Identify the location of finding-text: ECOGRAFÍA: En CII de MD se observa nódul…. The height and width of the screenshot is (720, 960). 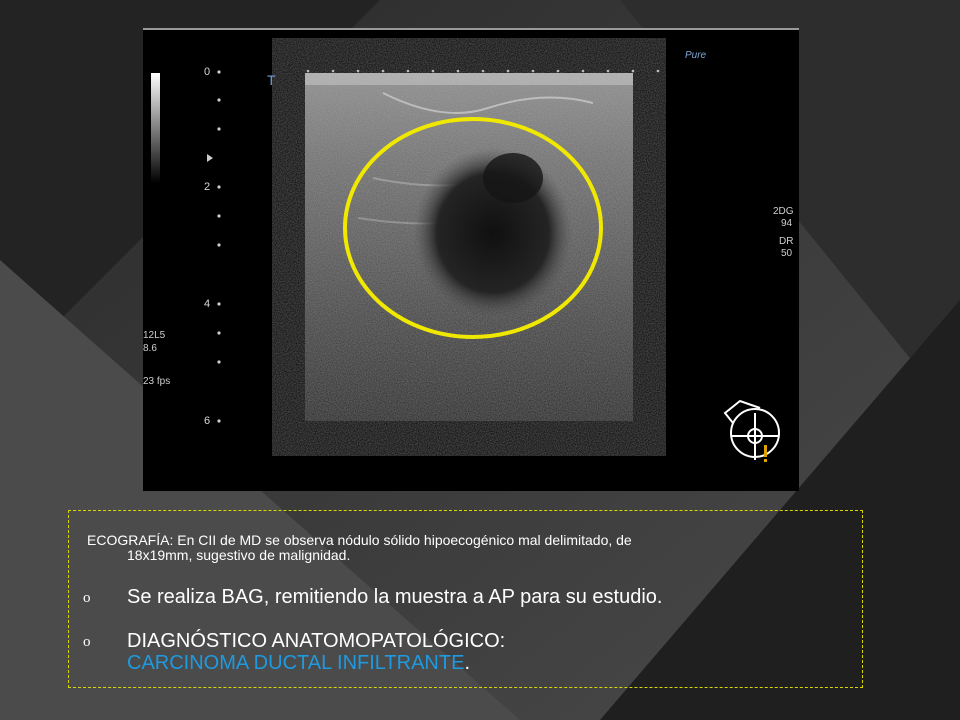
(471, 548).